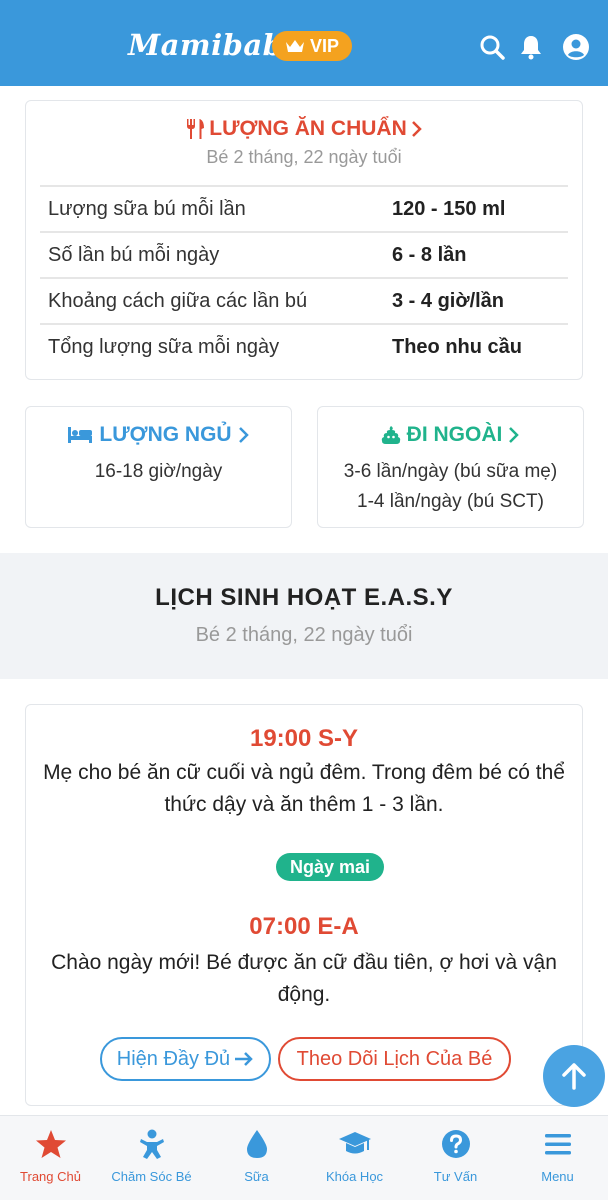  I want to click on nav-label: Sữa, so click(256, 1176).